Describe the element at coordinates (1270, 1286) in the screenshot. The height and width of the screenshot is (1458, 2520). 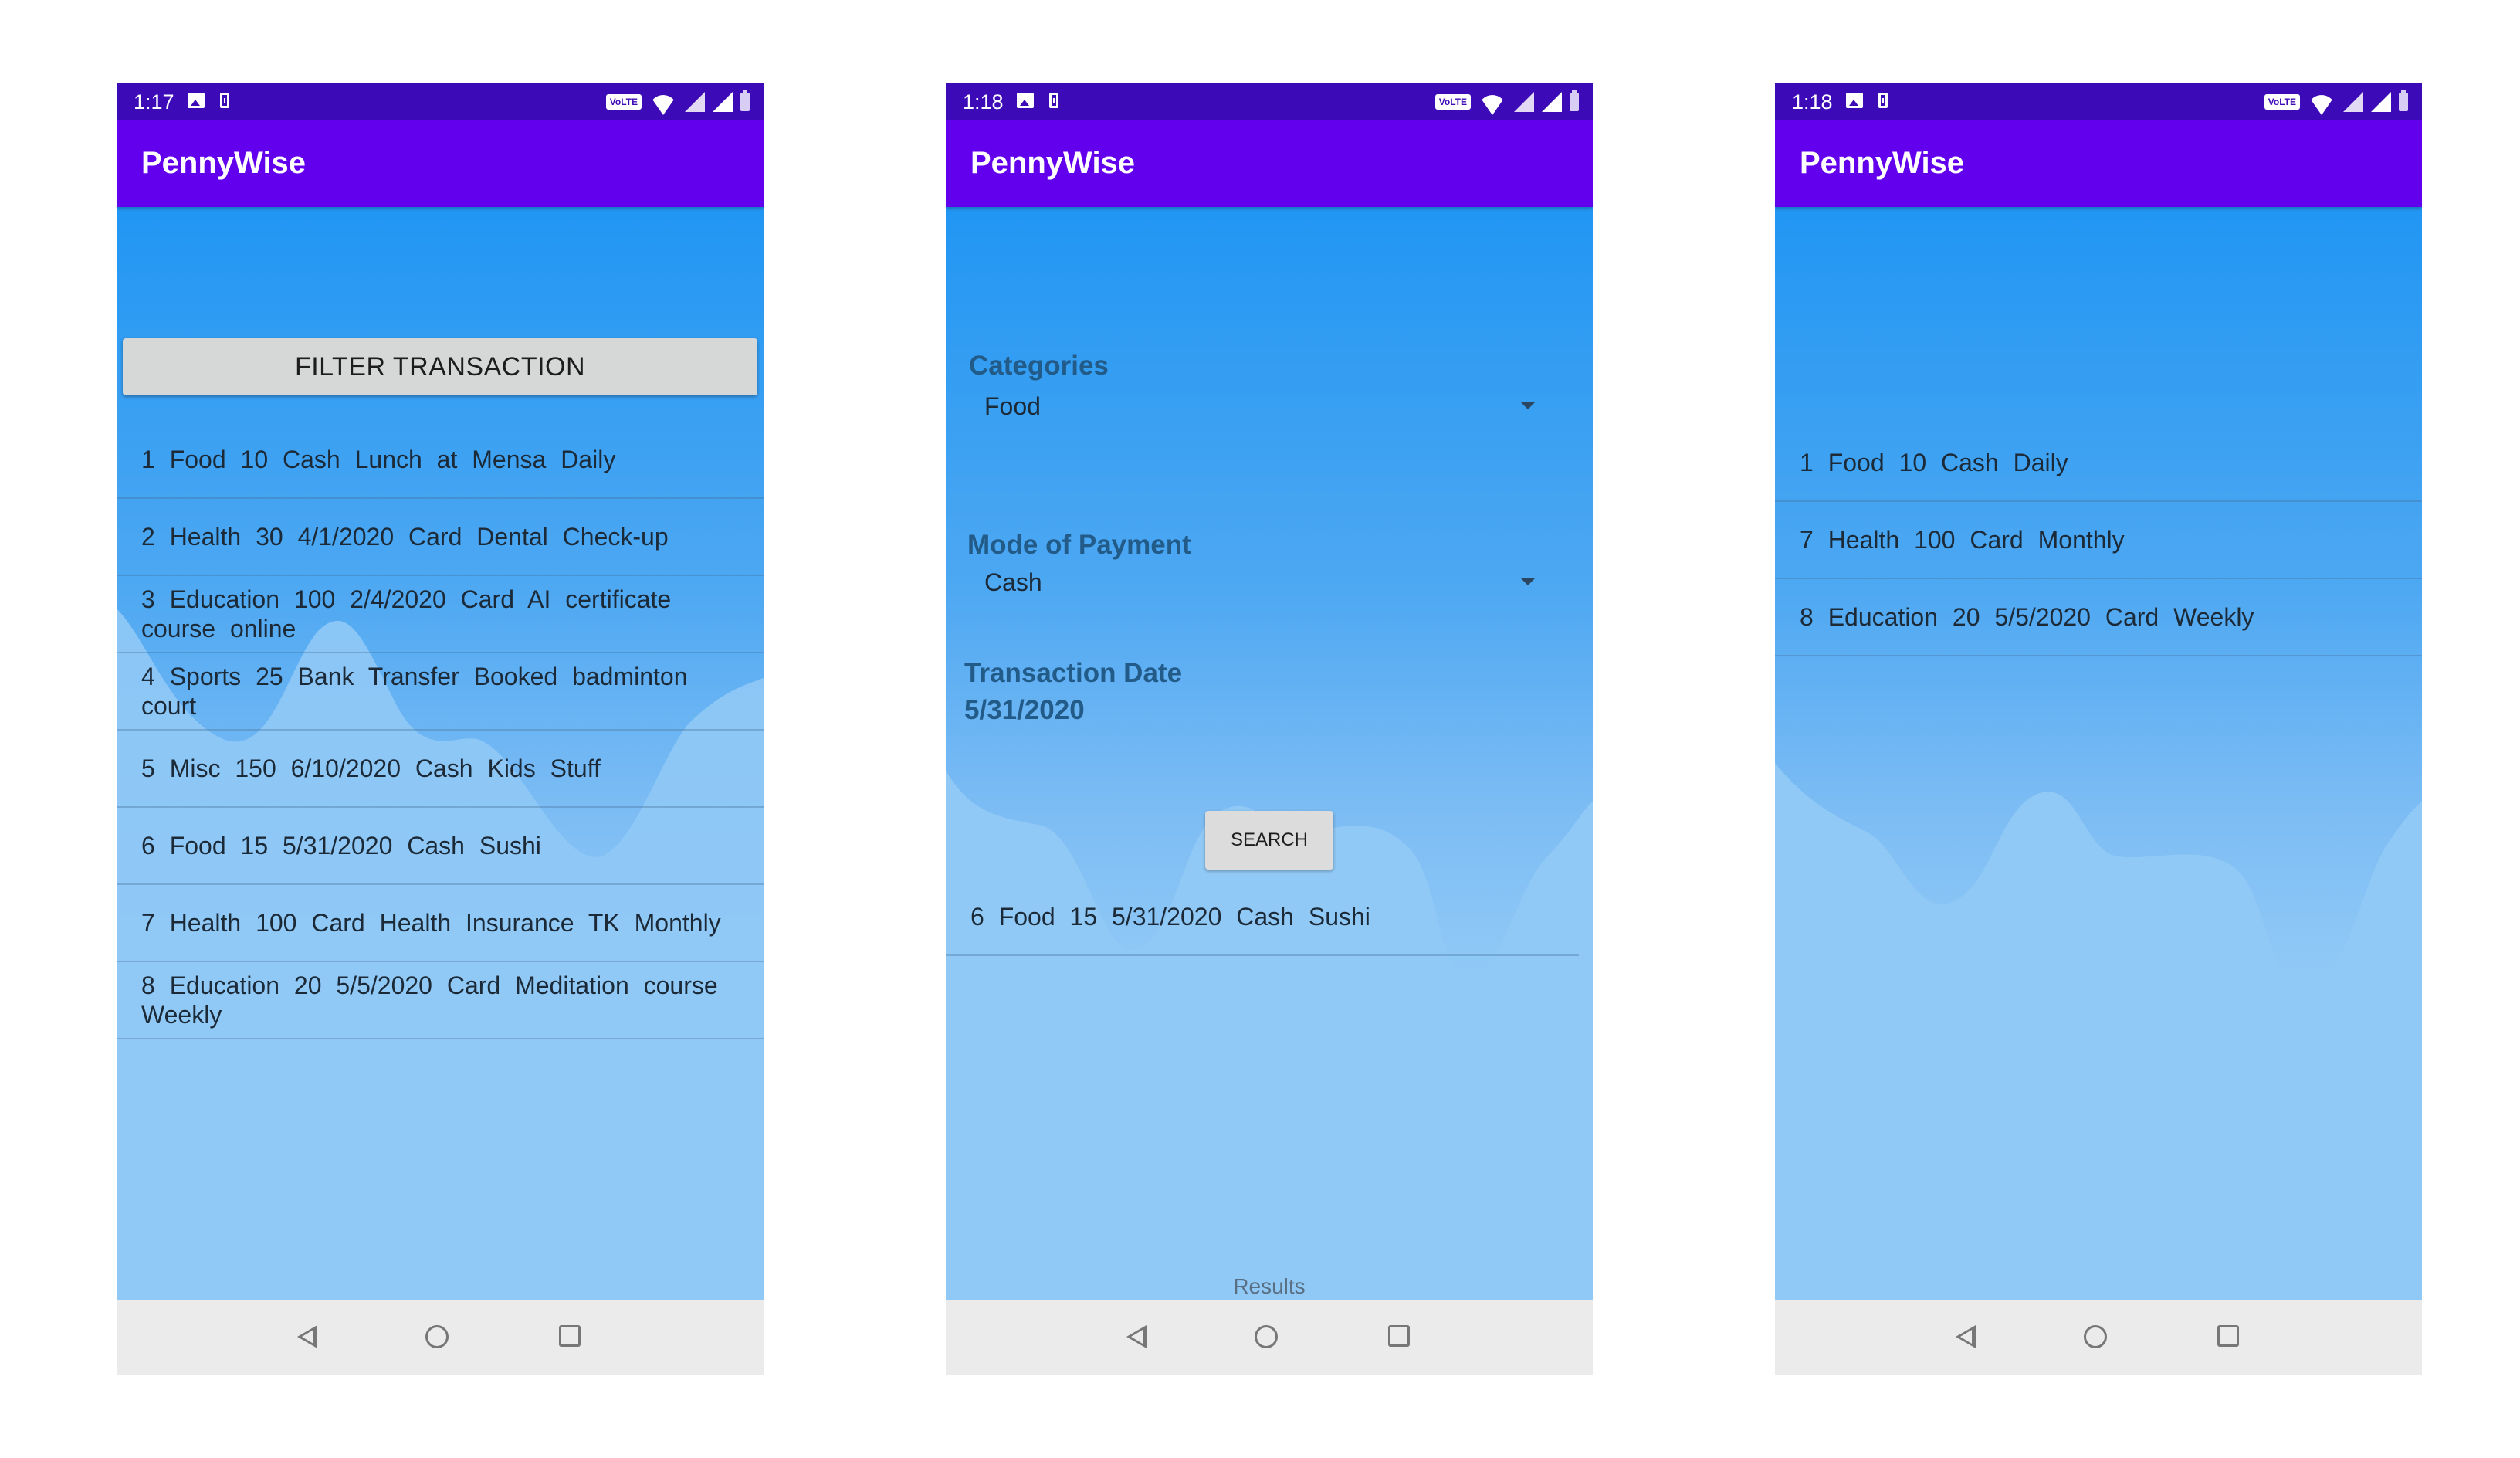
I see `results-label: Results` at that location.